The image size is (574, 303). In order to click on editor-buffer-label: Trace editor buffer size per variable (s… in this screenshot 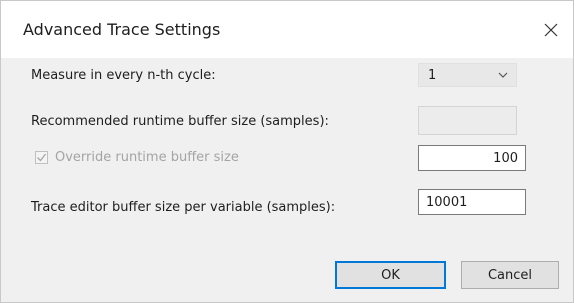, I will do `click(183, 207)`.